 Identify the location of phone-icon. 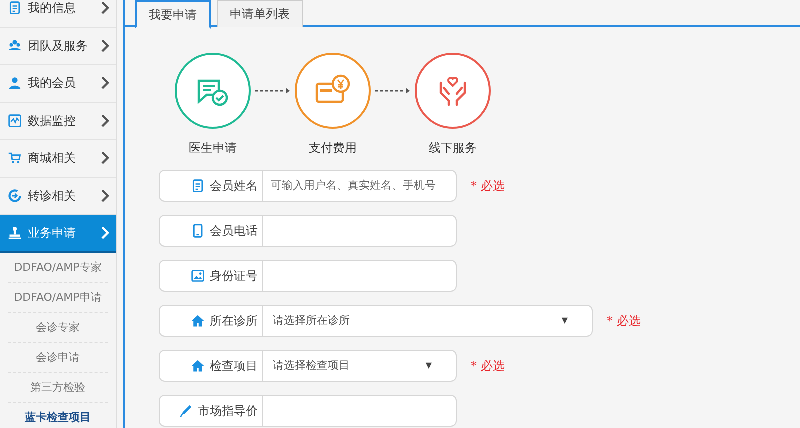
(198, 231).